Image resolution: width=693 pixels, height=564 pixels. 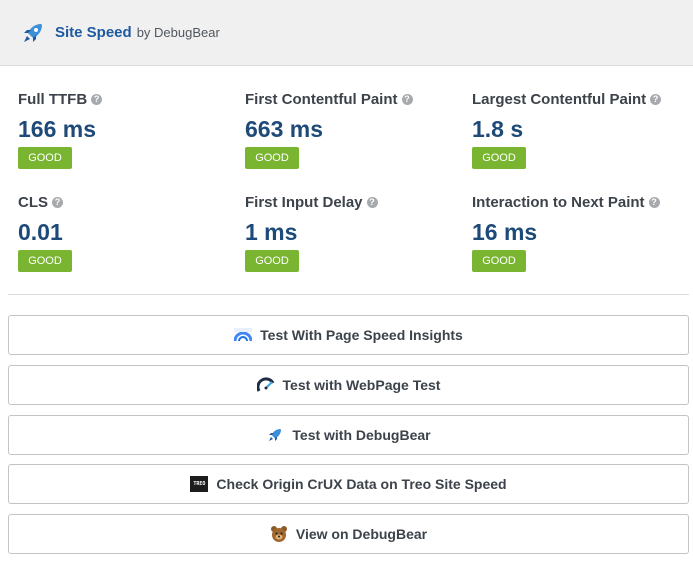 I want to click on metric-fid: First Input Delay ? 1 ms GOOD, so click(x=358, y=234).